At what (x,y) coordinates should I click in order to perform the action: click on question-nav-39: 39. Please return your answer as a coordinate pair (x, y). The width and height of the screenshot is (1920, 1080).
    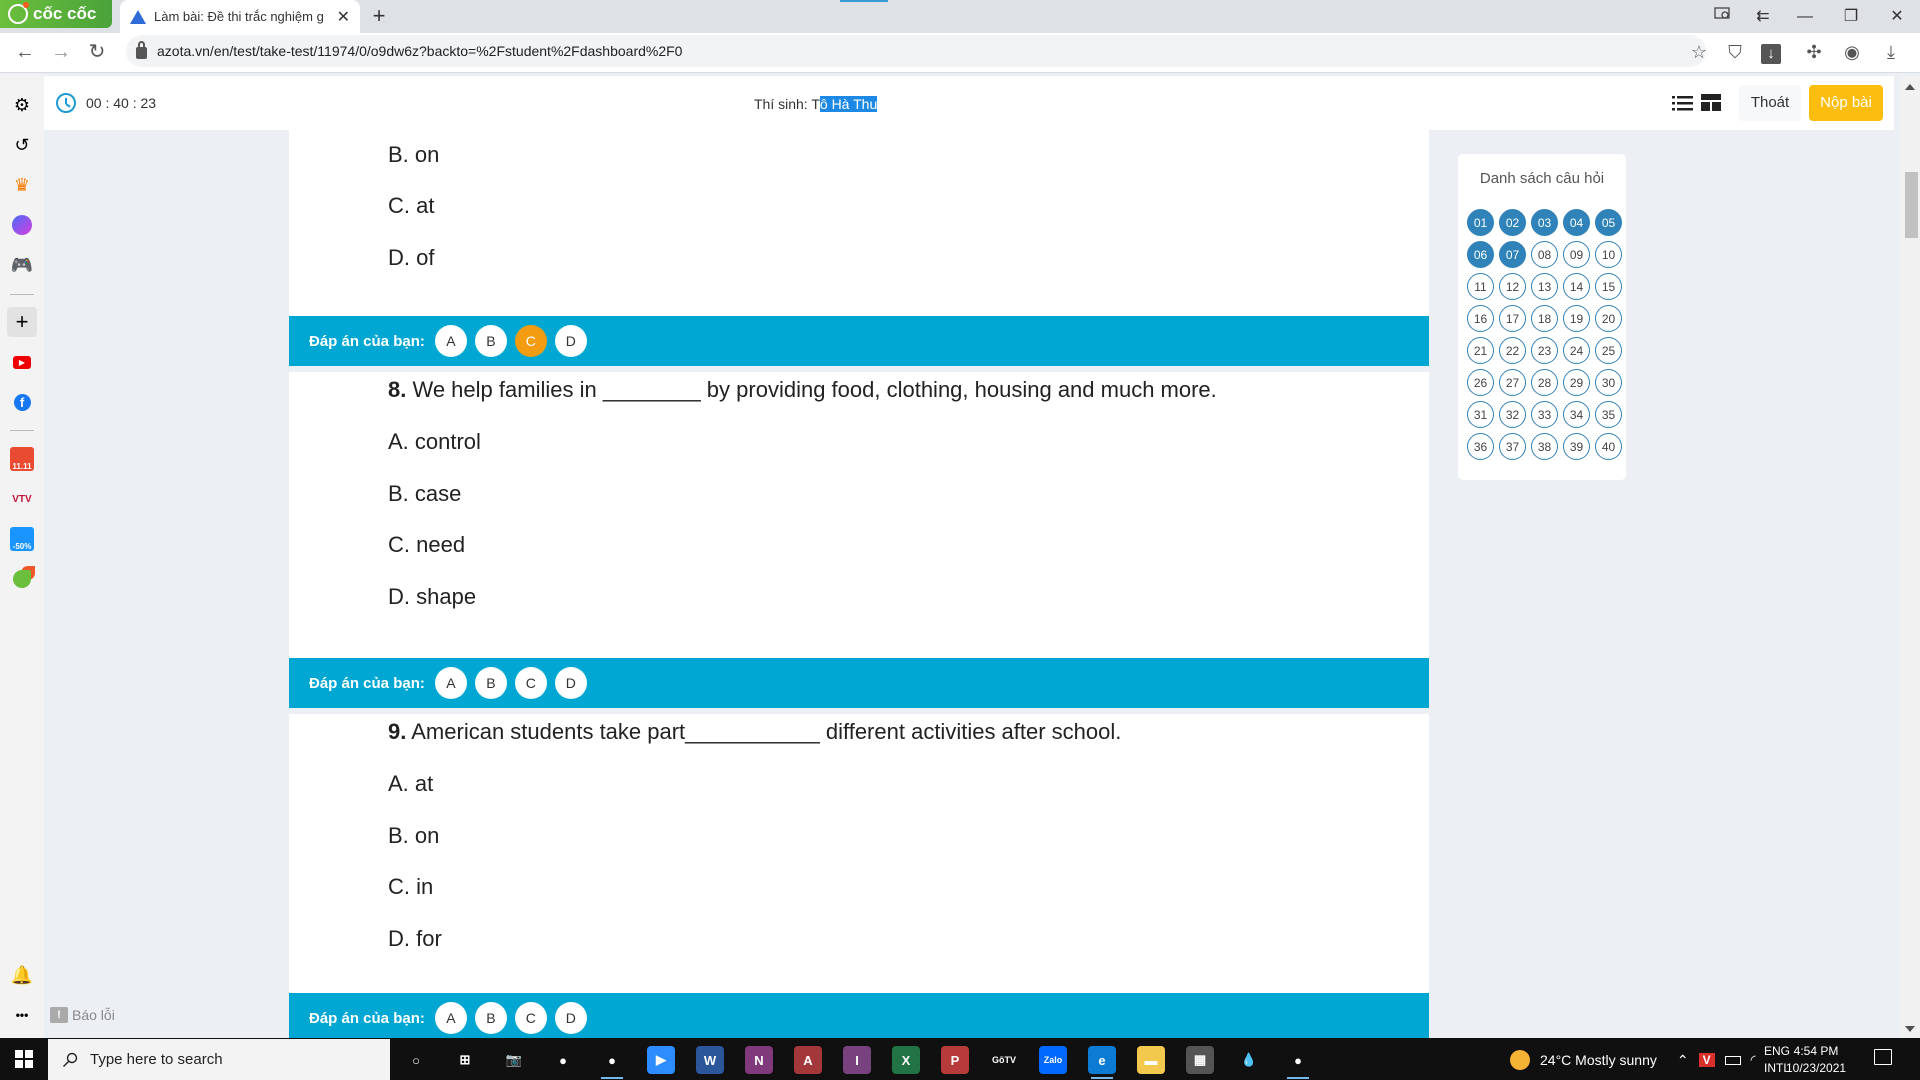
    Looking at the image, I should click on (1576, 446).